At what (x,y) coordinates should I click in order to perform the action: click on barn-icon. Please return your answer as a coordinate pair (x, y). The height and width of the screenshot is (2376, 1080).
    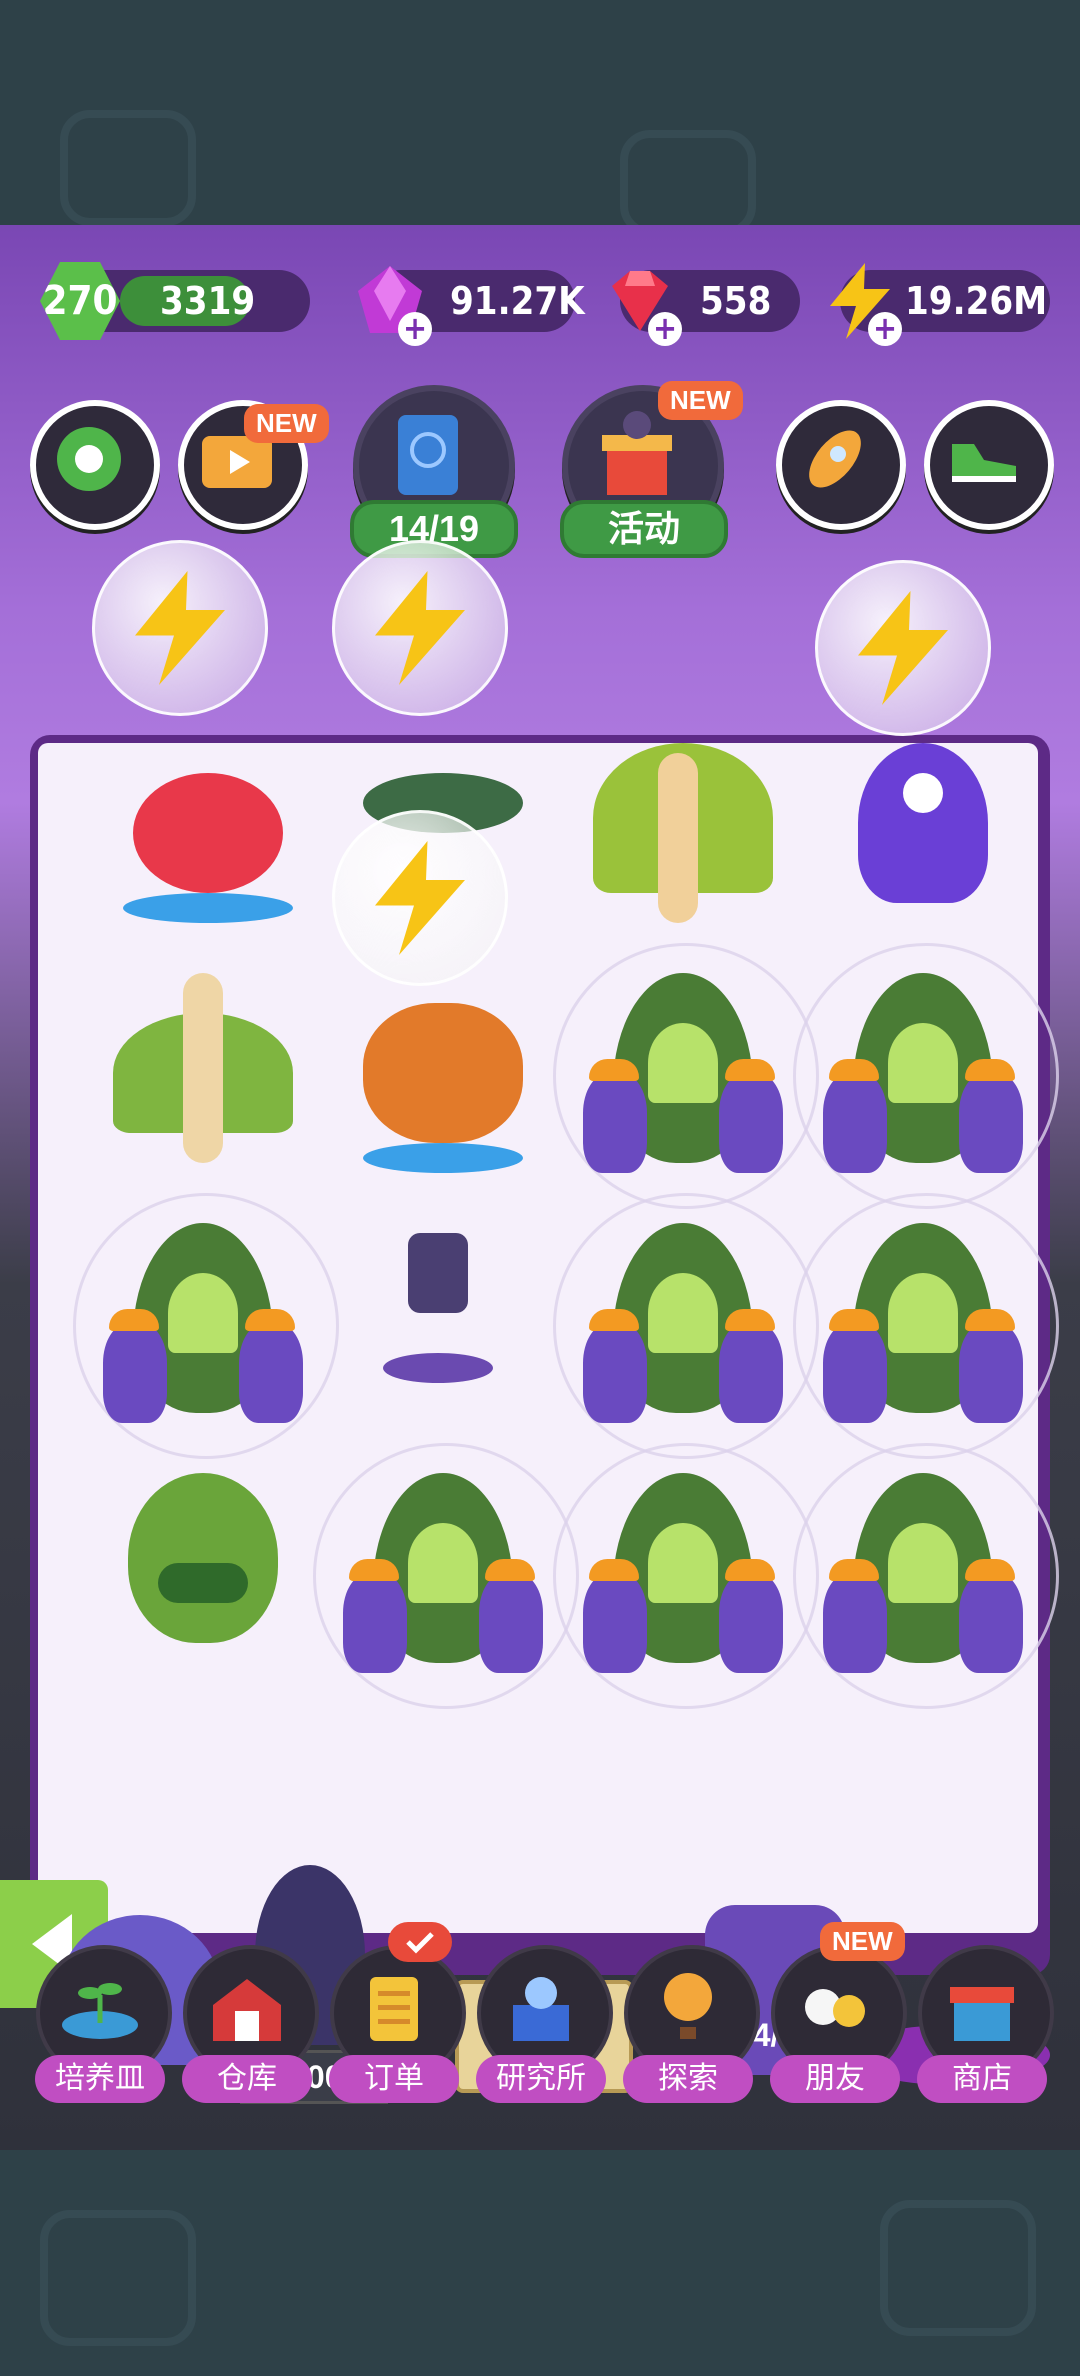
    Looking at the image, I should click on (247, 2010).